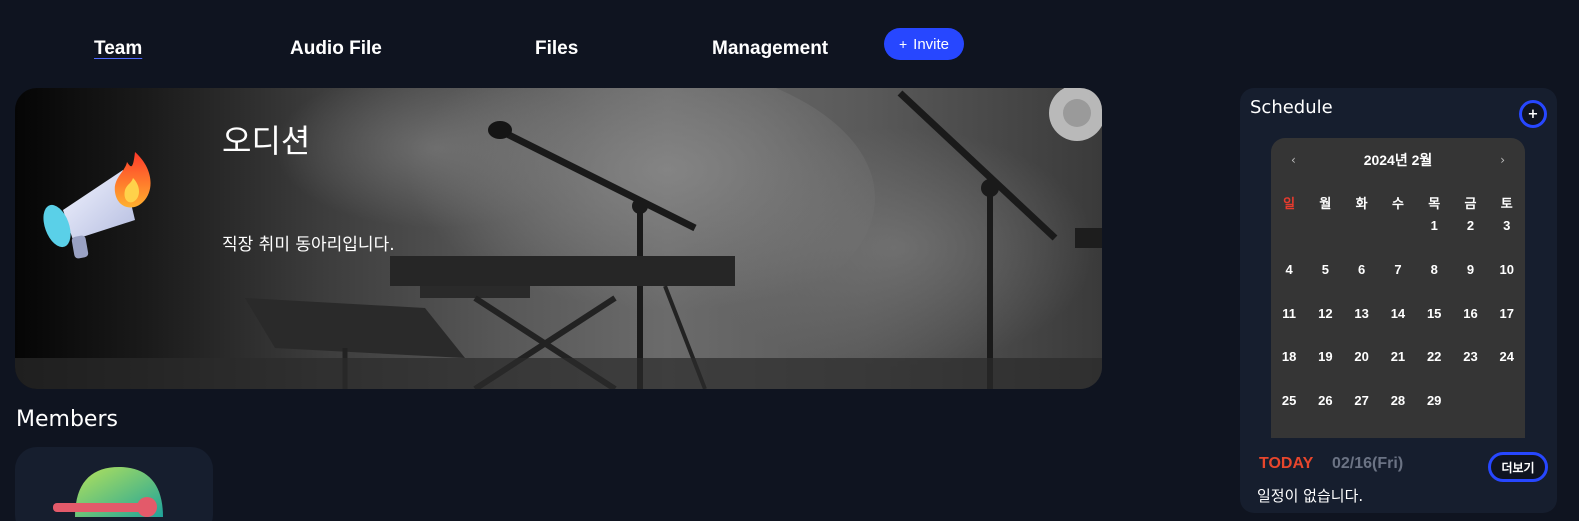 The image size is (1579, 521). Describe the element at coordinates (1470, 328) in the screenshot. I see `calendar-day: 16` at that location.